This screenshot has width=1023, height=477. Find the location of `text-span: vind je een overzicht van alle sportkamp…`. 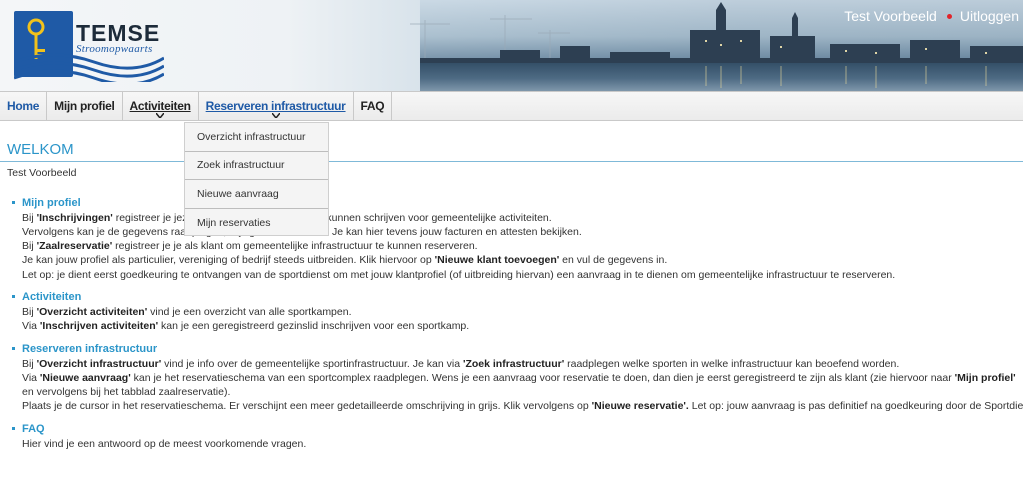

text-span: vind je een overzicht van alle sportkamp… is located at coordinates (249, 311).